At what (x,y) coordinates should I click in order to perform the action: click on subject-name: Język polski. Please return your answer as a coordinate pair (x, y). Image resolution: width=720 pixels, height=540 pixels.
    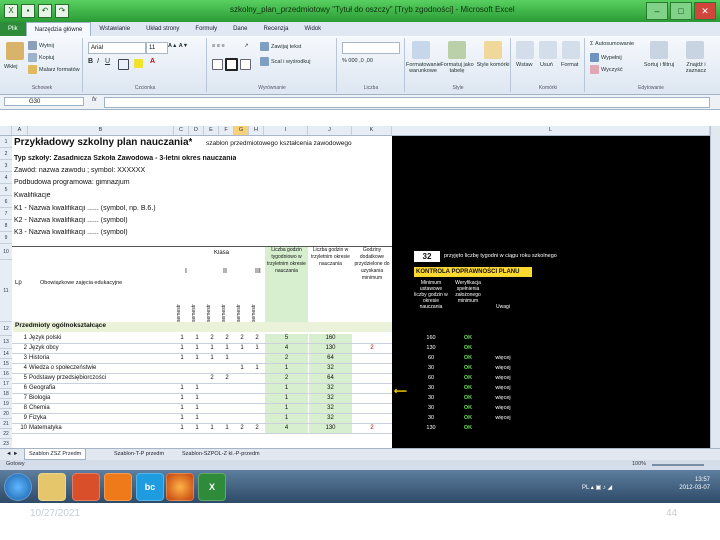
    Looking at the image, I should click on (101, 338).